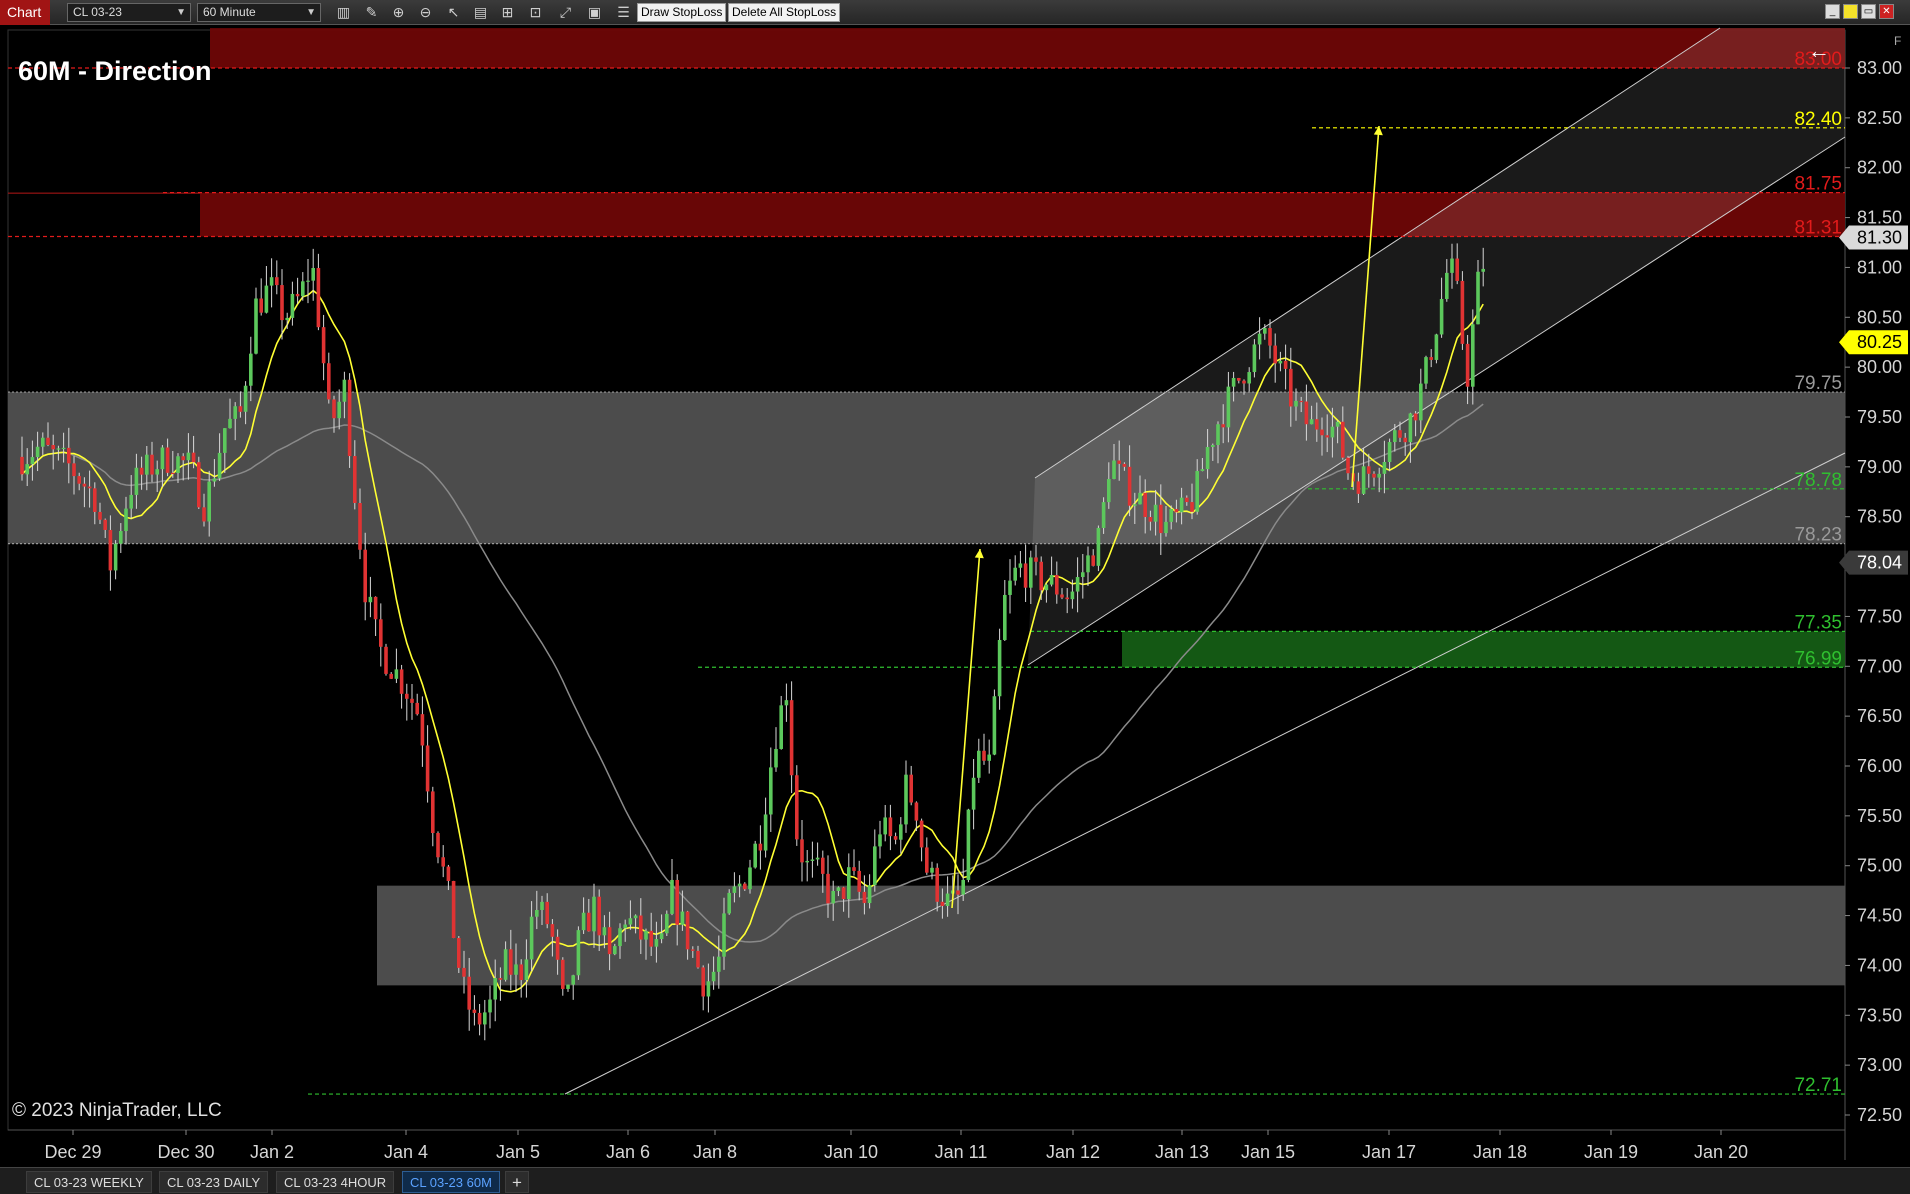  What do you see at coordinates (425, 12) in the screenshot?
I see `zoom-out-icon: ⊖` at bounding box center [425, 12].